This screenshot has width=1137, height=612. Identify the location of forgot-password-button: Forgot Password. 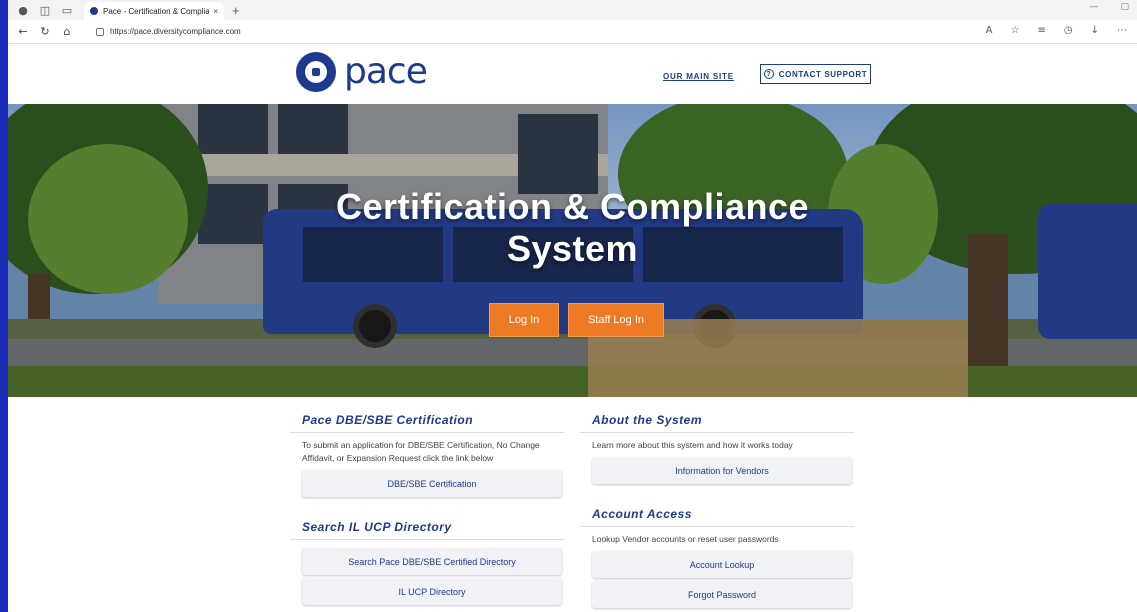
(722, 594).